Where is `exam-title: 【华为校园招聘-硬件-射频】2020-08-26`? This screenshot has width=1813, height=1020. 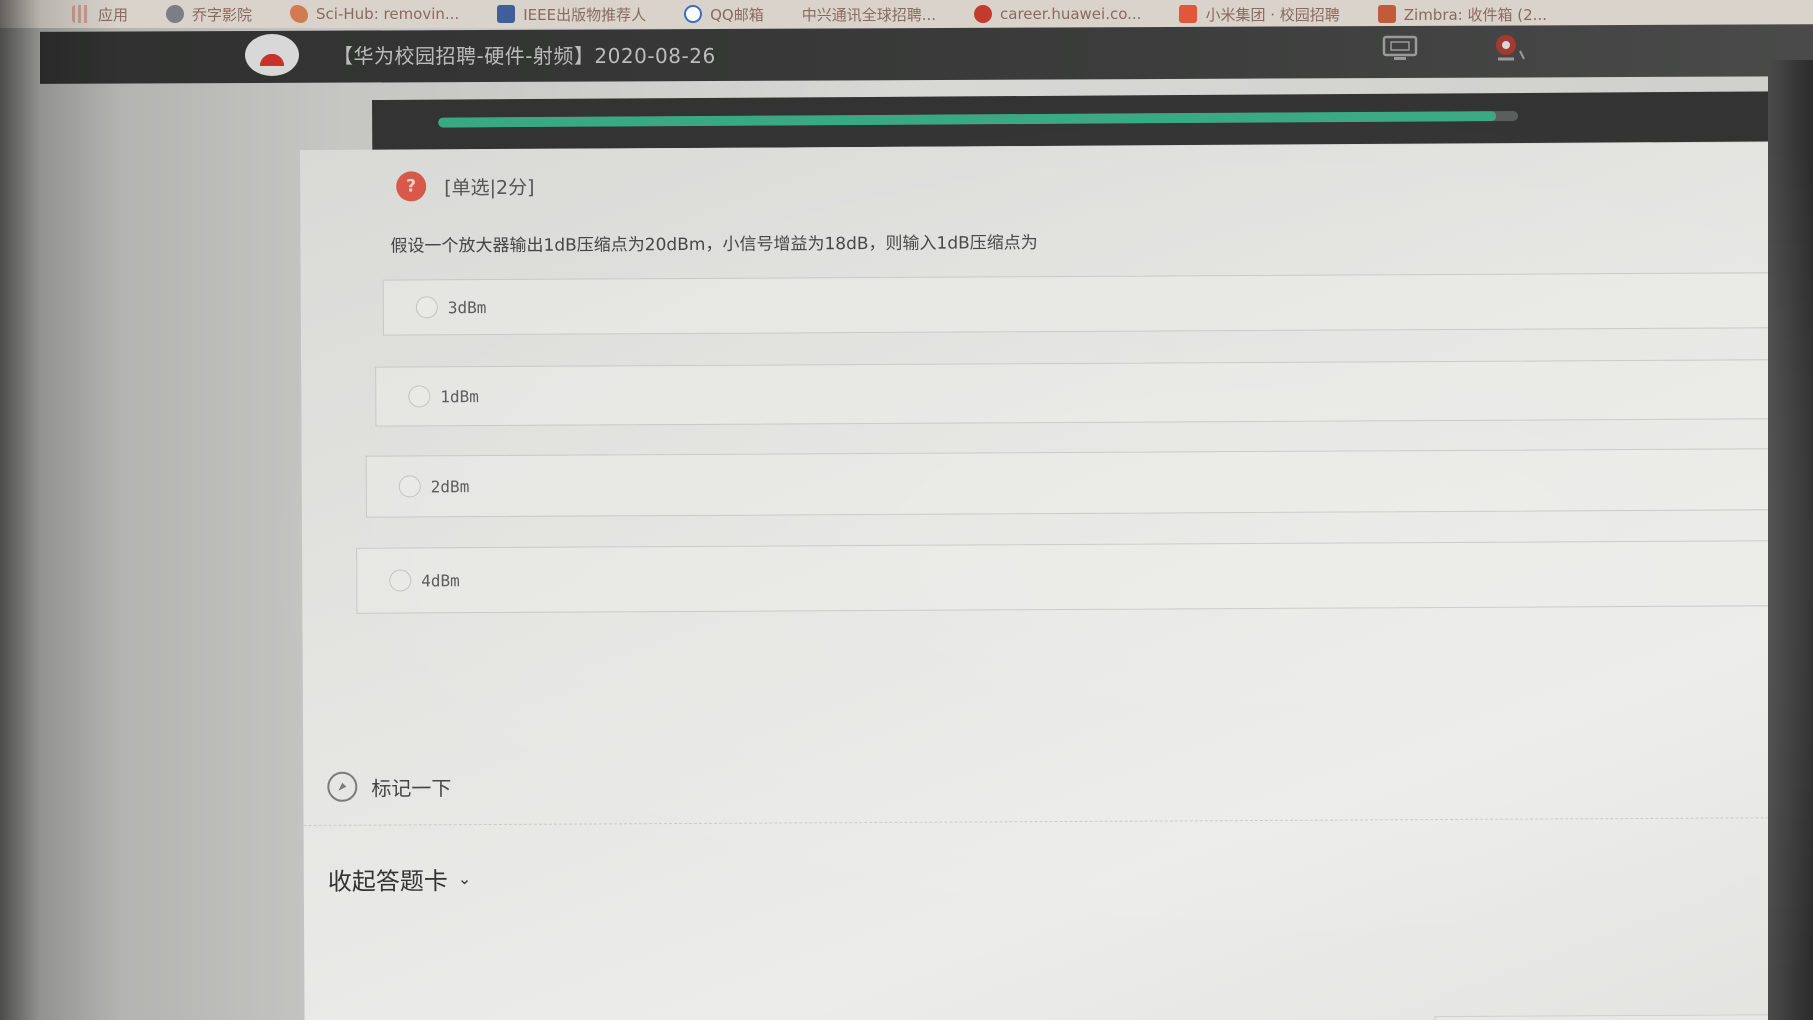 exam-title: 【华为校园招聘-硬件-射频】2020-08-26 is located at coordinates (524, 56).